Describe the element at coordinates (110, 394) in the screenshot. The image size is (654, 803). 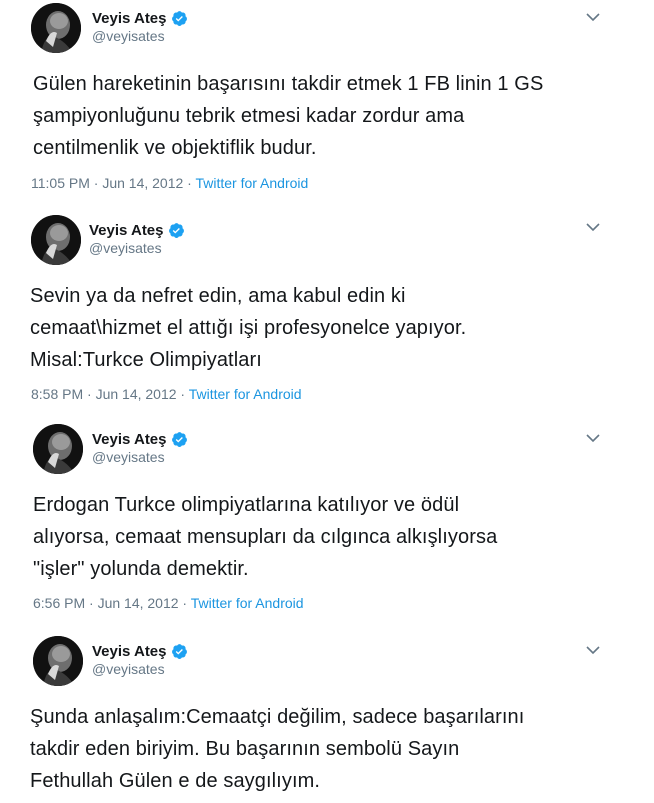
I see `tweet-timestamp: 8:58 PM · Jun 14, 2012 ·` at that location.